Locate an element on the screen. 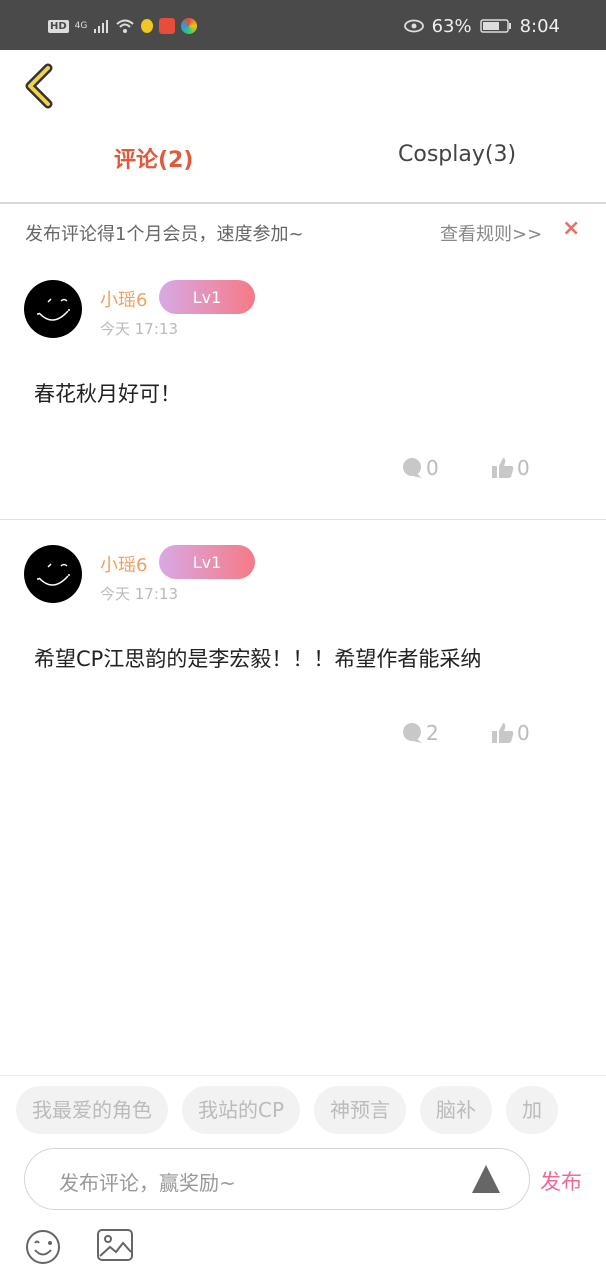  eye-comfort-icon is located at coordinates (413, 26).